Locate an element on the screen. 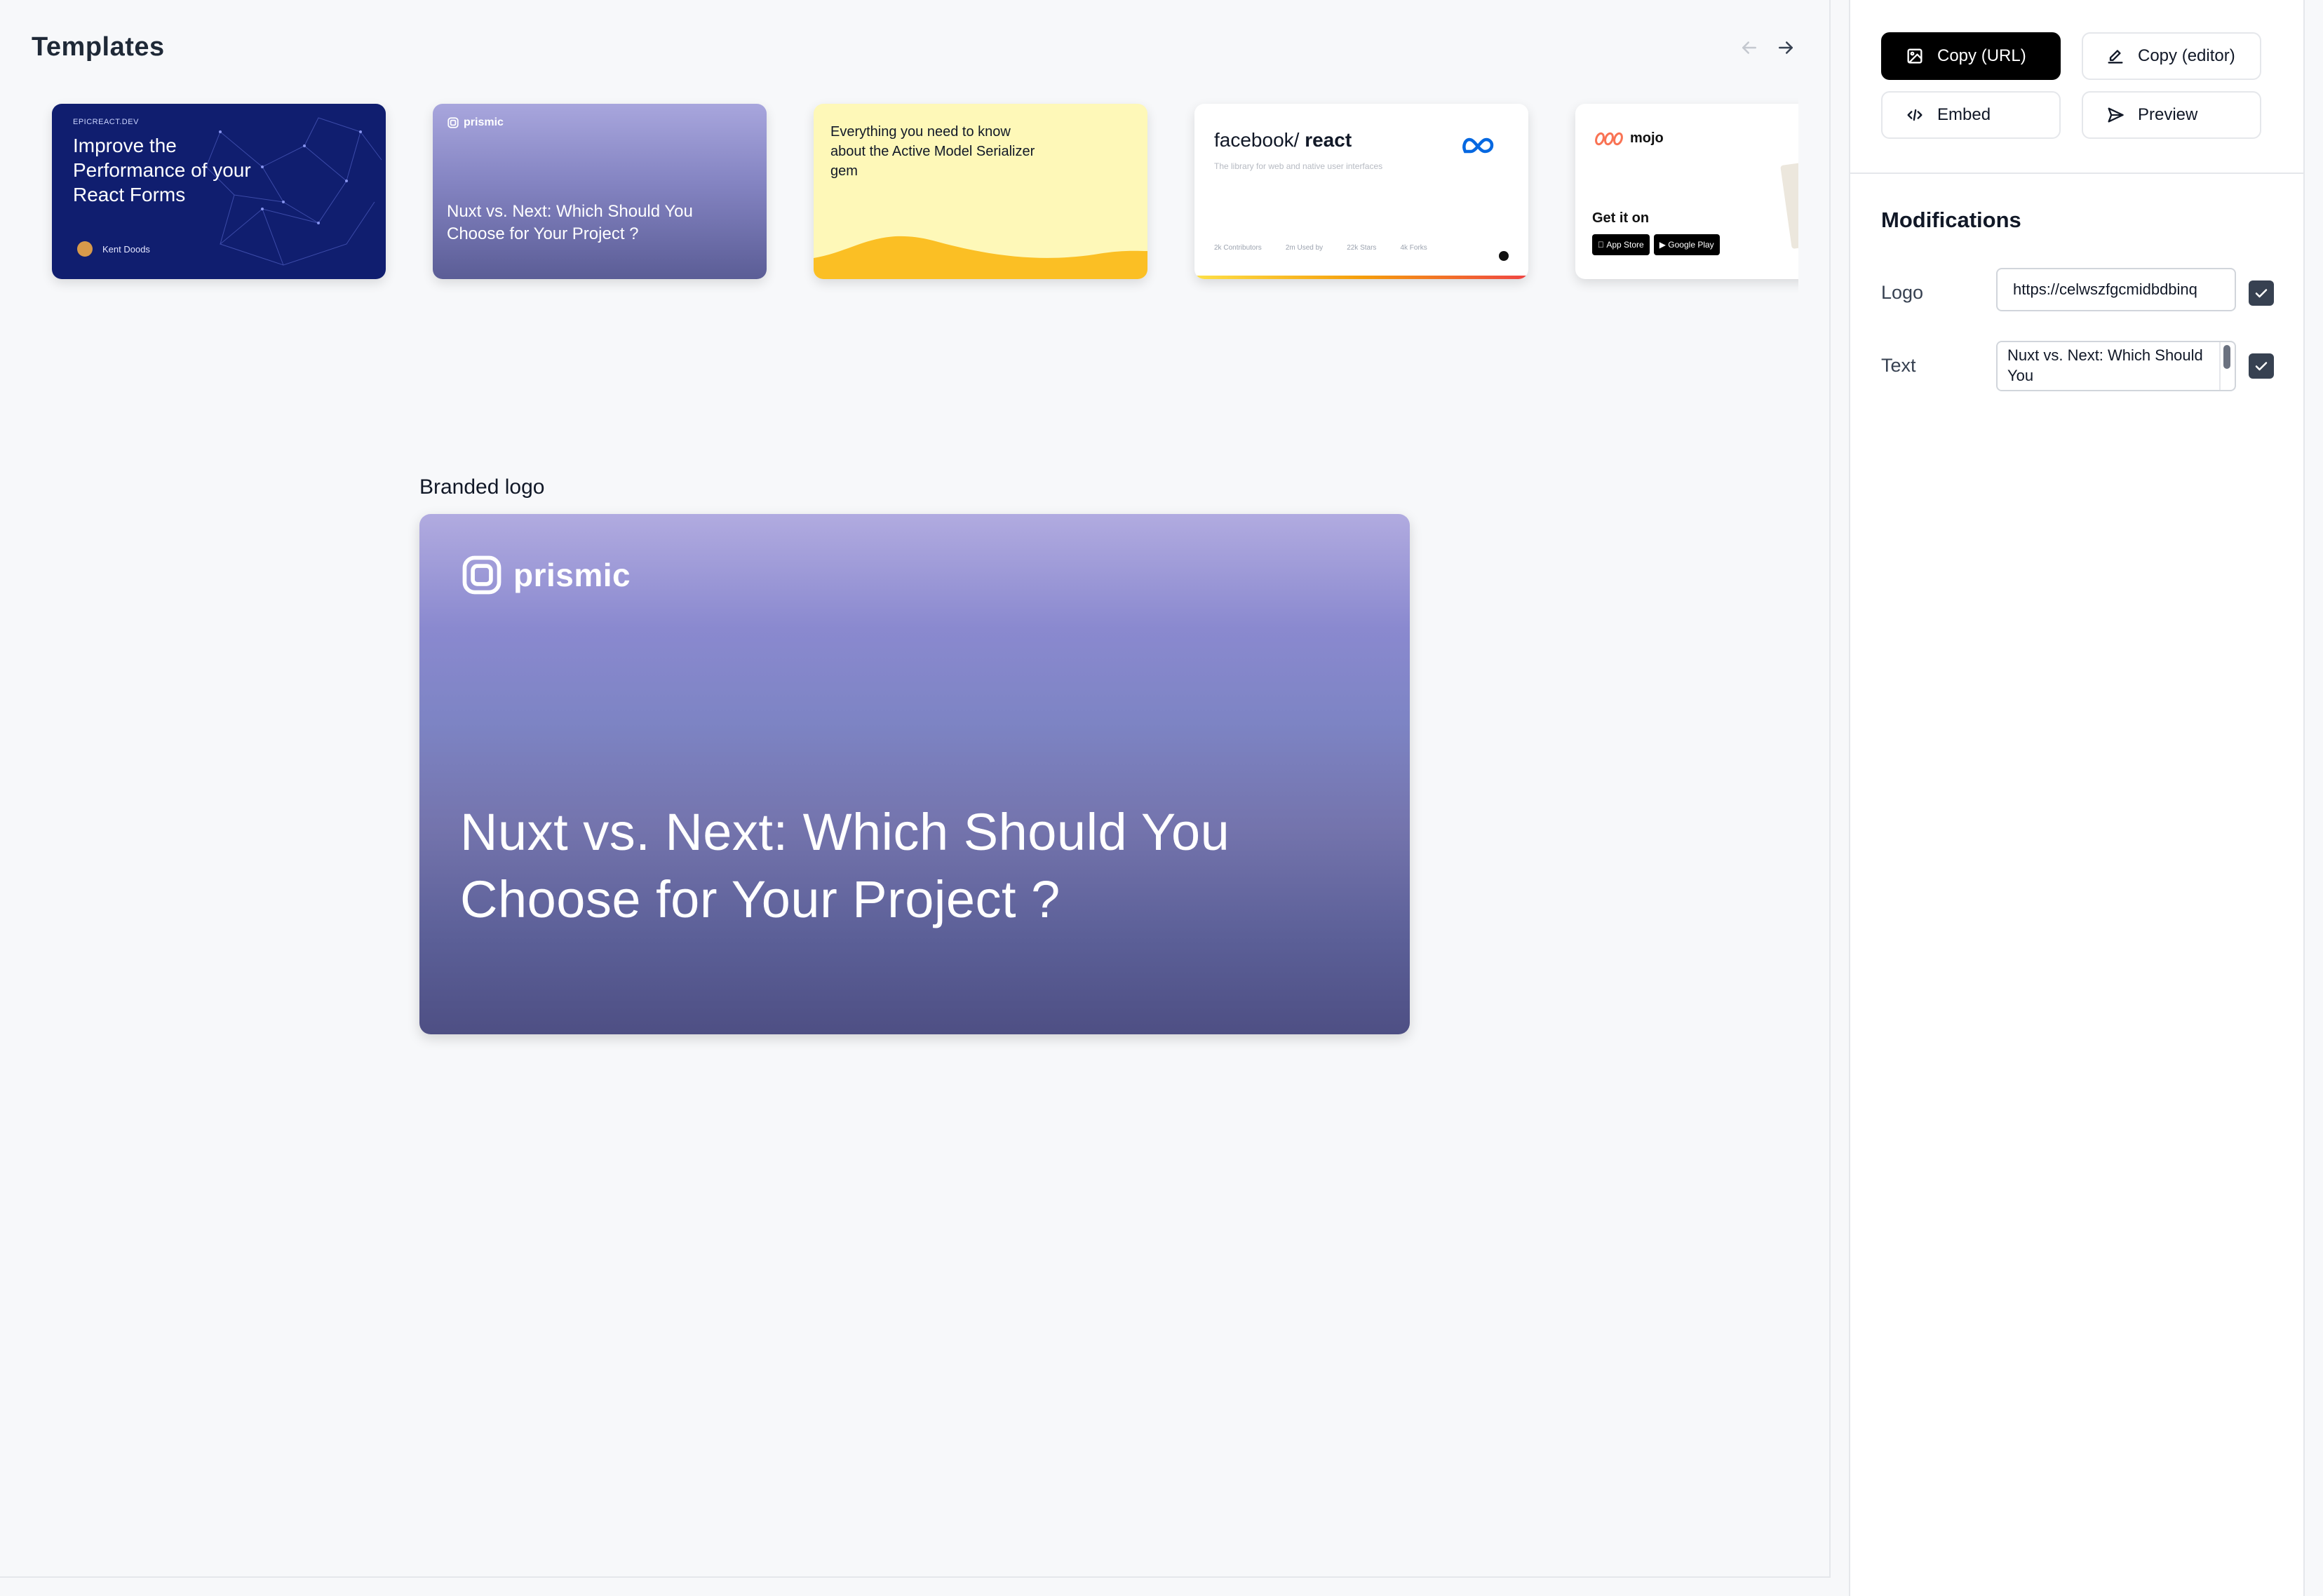 The height and width of the screenshot is (1596, 2323). preview-button: Preview is located at coordinates (2171, 115).